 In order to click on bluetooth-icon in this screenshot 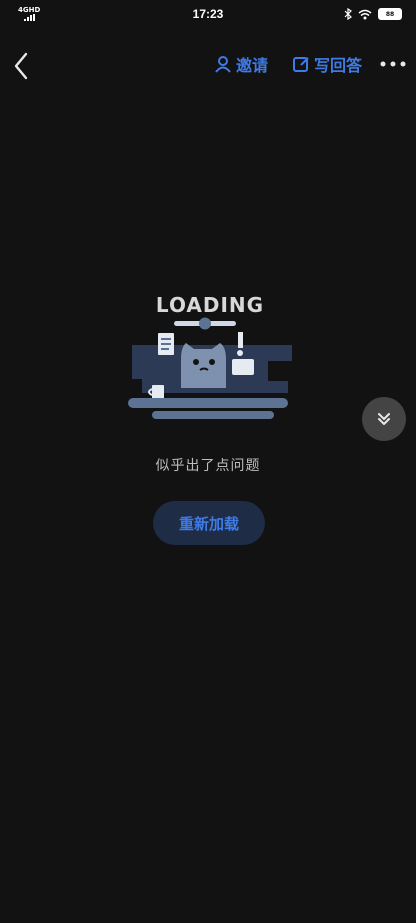, I will do `click(348, 14)`.